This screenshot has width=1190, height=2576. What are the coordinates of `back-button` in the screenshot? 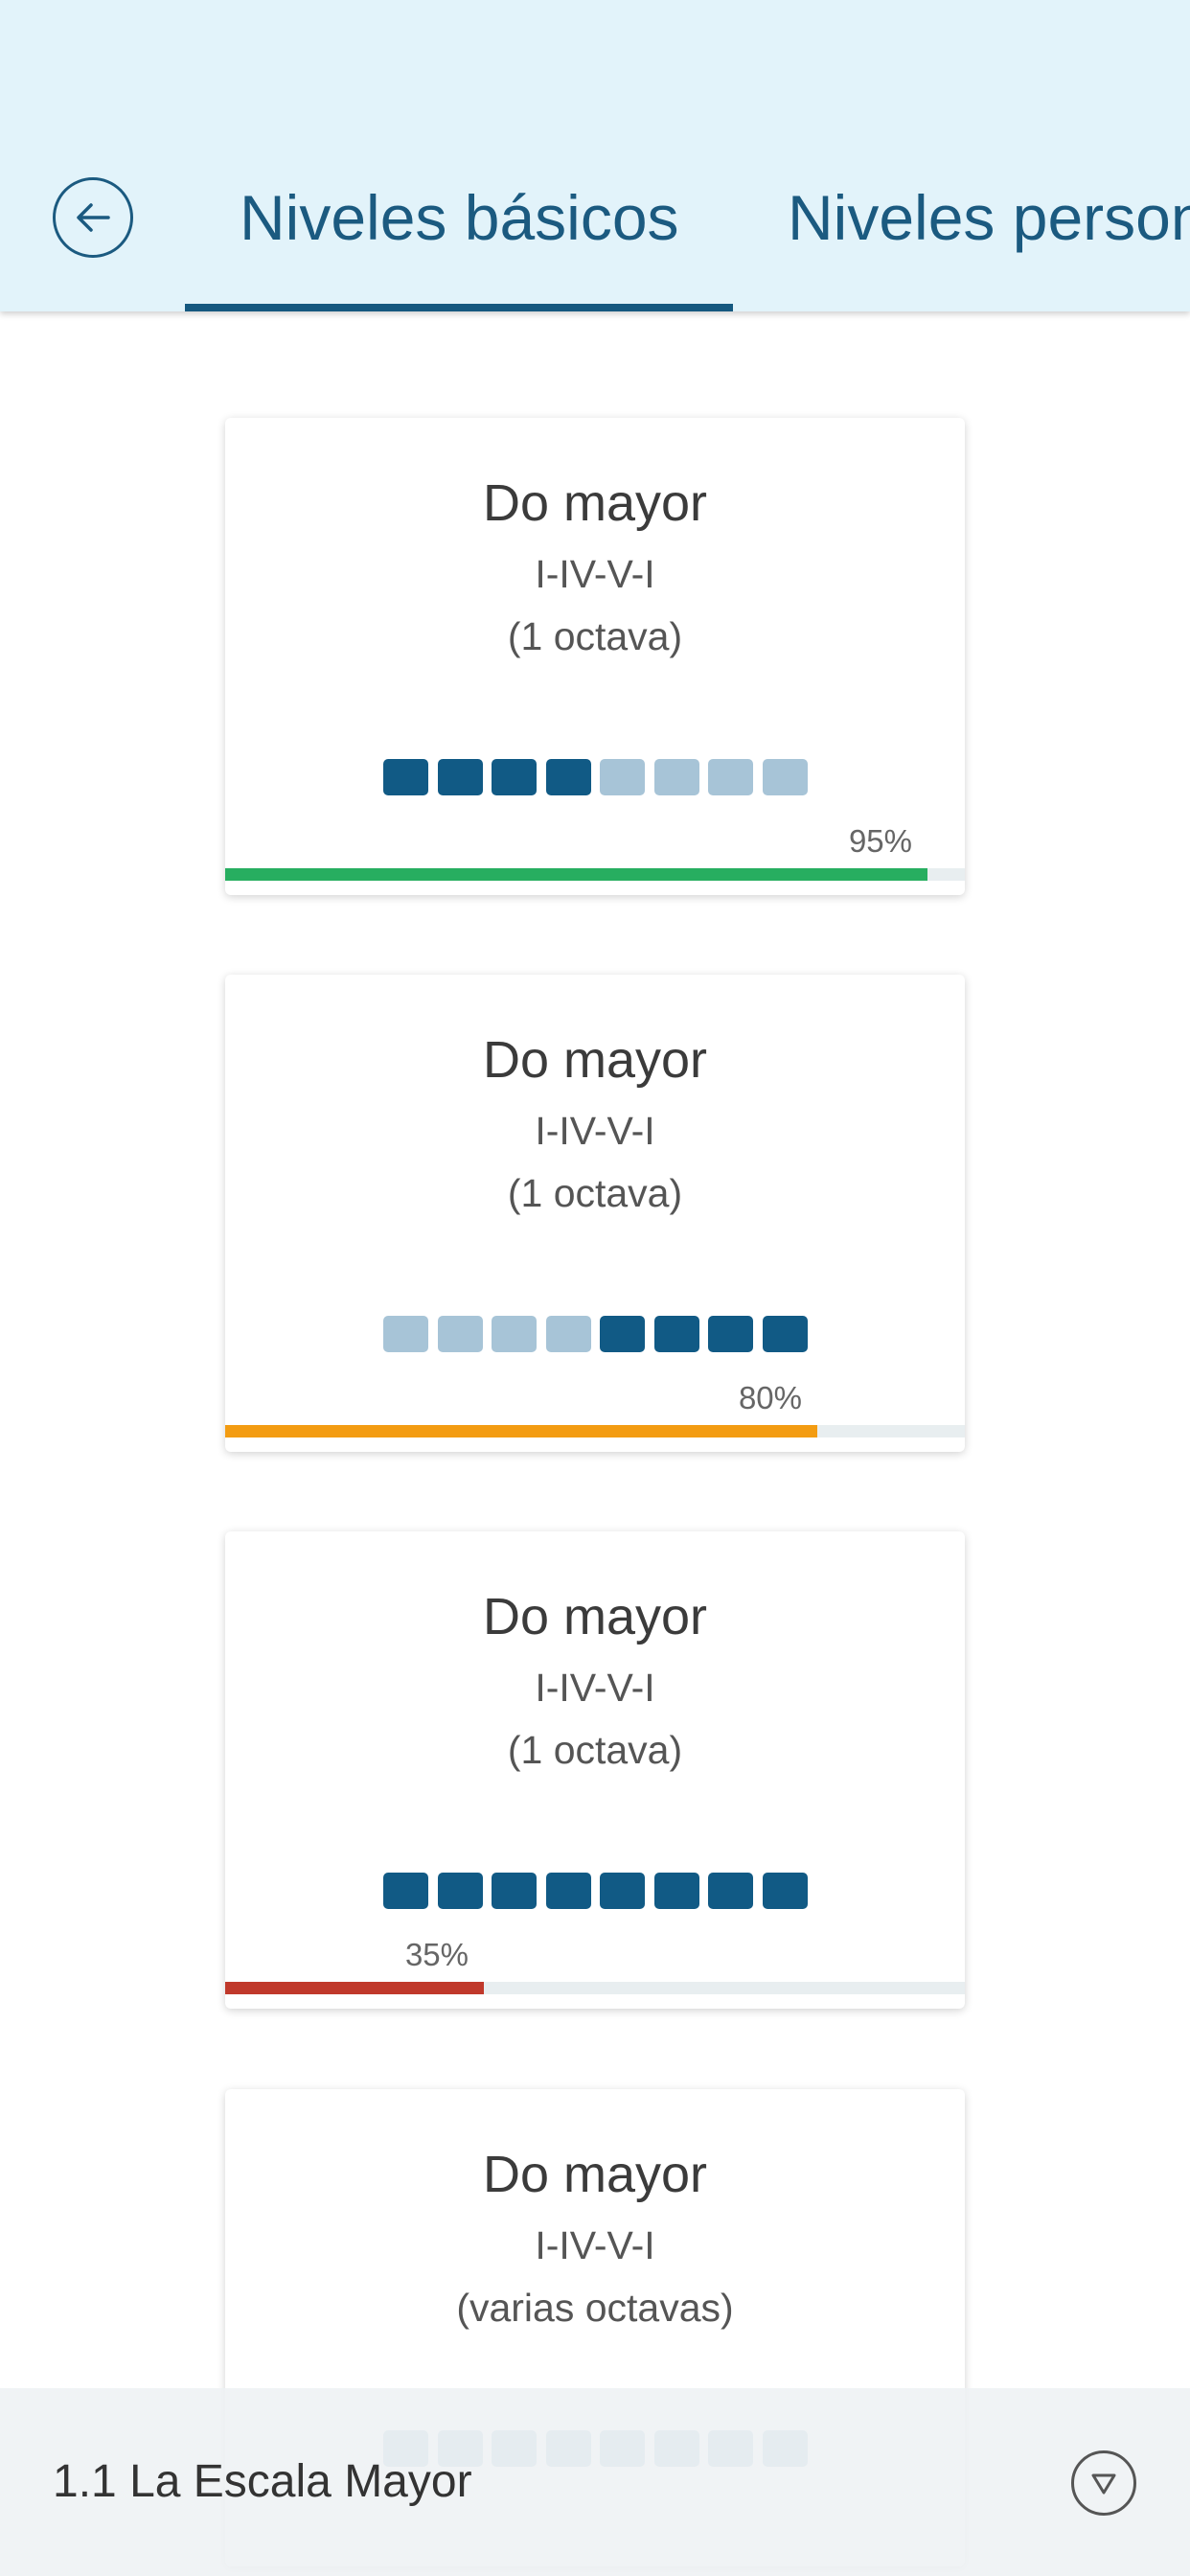 It's located at (93, 217).